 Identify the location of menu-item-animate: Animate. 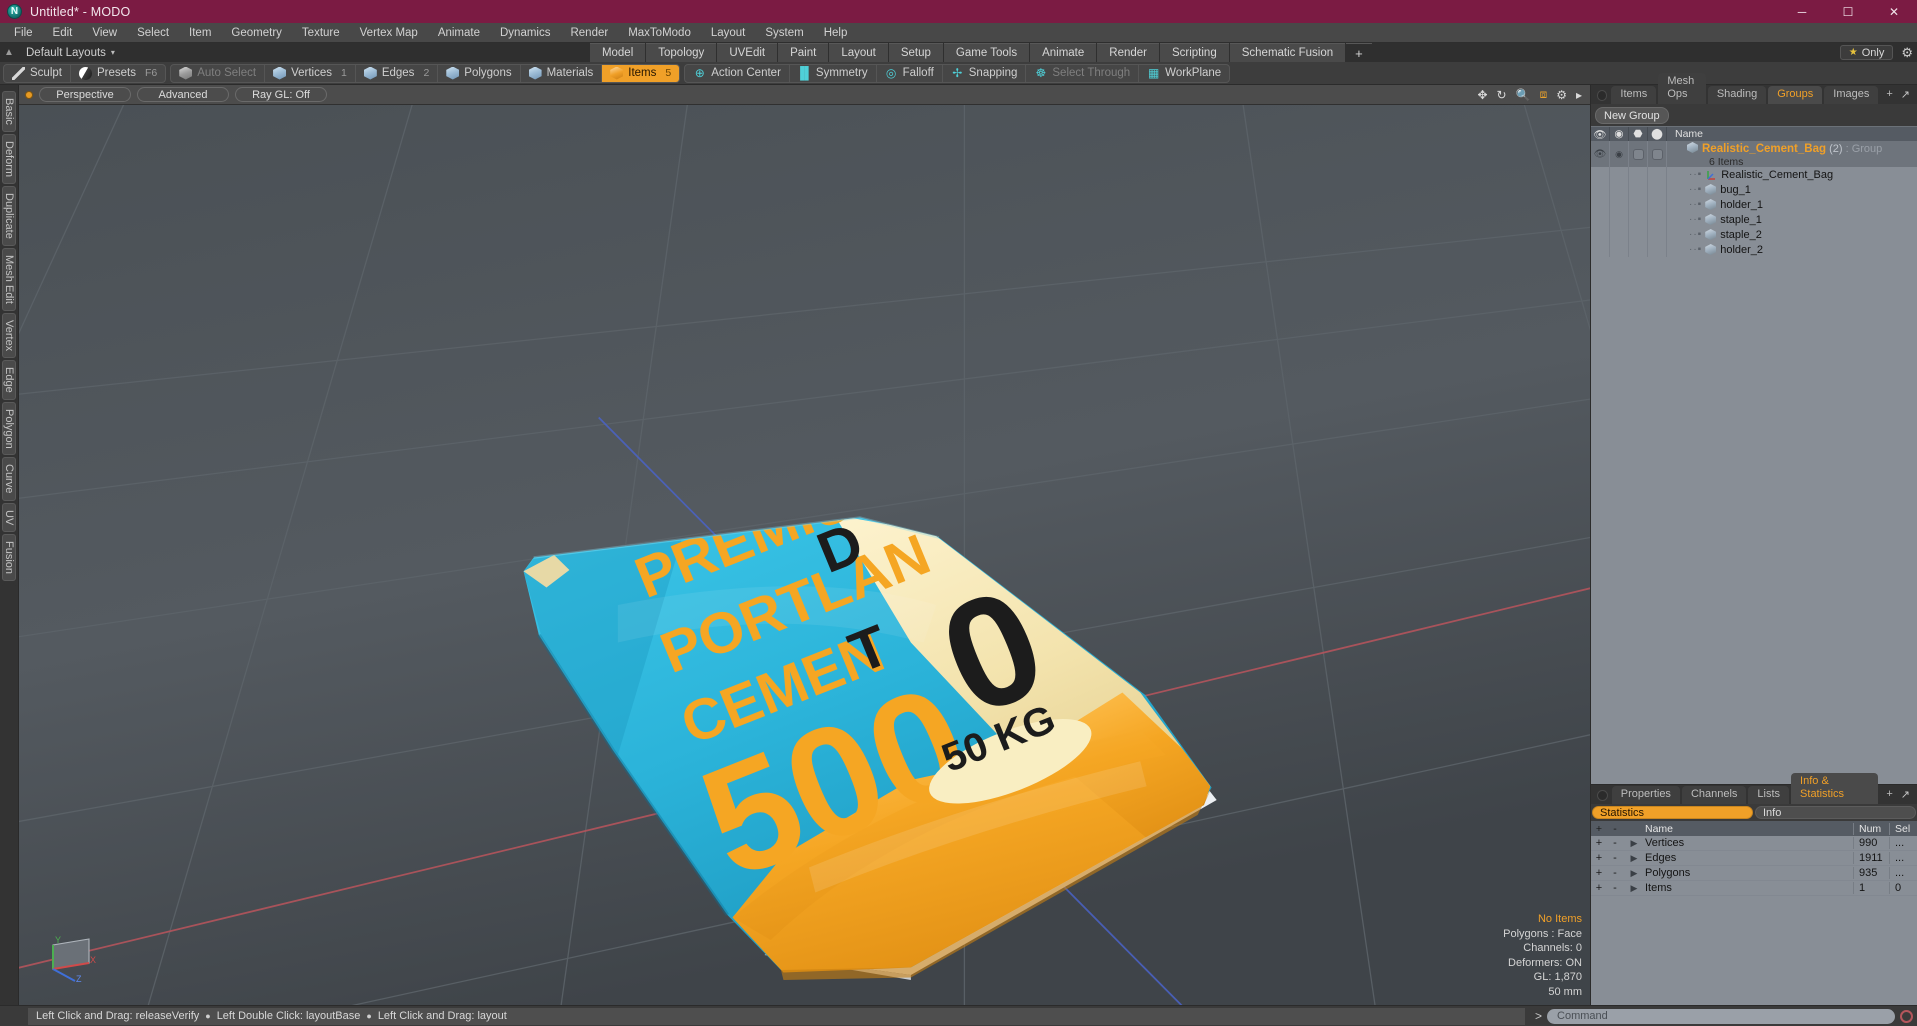
(459, 33).